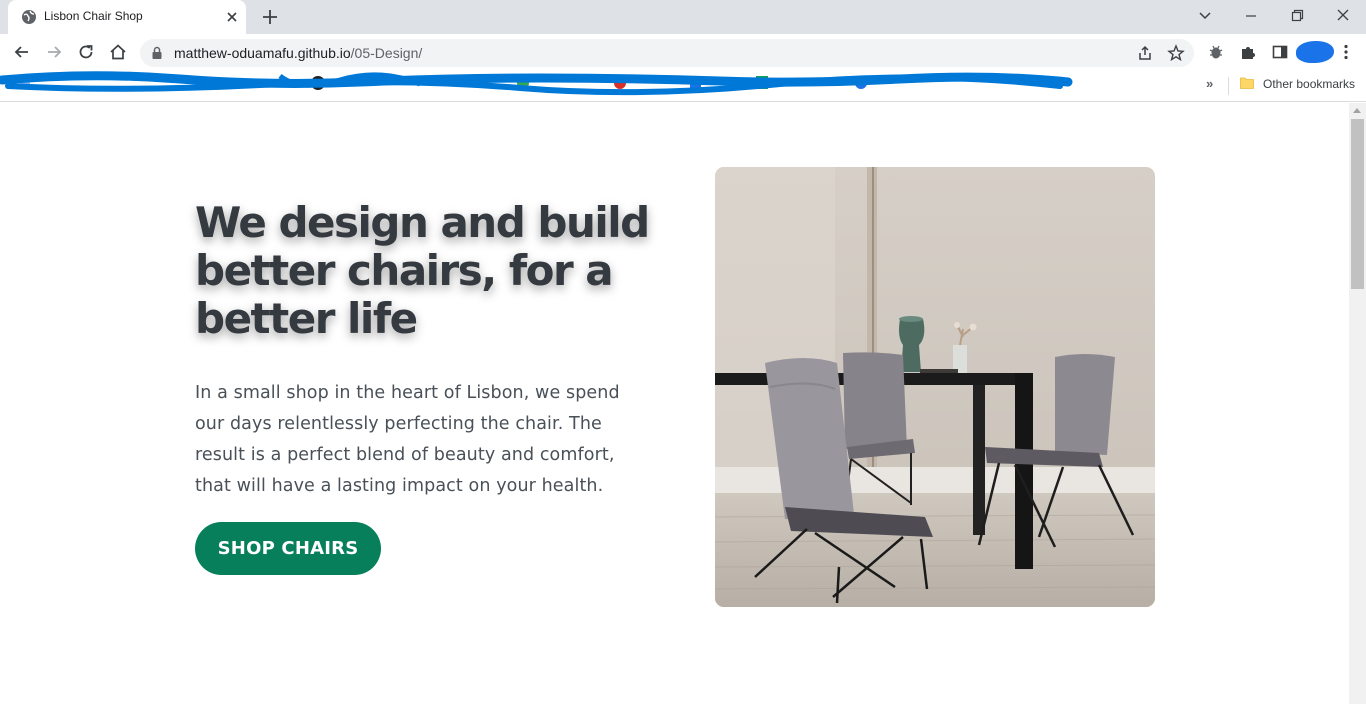 The width and height of the screenshot is (1366, 704). What do you see at coordinates (667, 53) in the screenshot?
I see `address-bar: matthew-oduamafu.github.io/05-Design/` at bounding box center [667, 53].